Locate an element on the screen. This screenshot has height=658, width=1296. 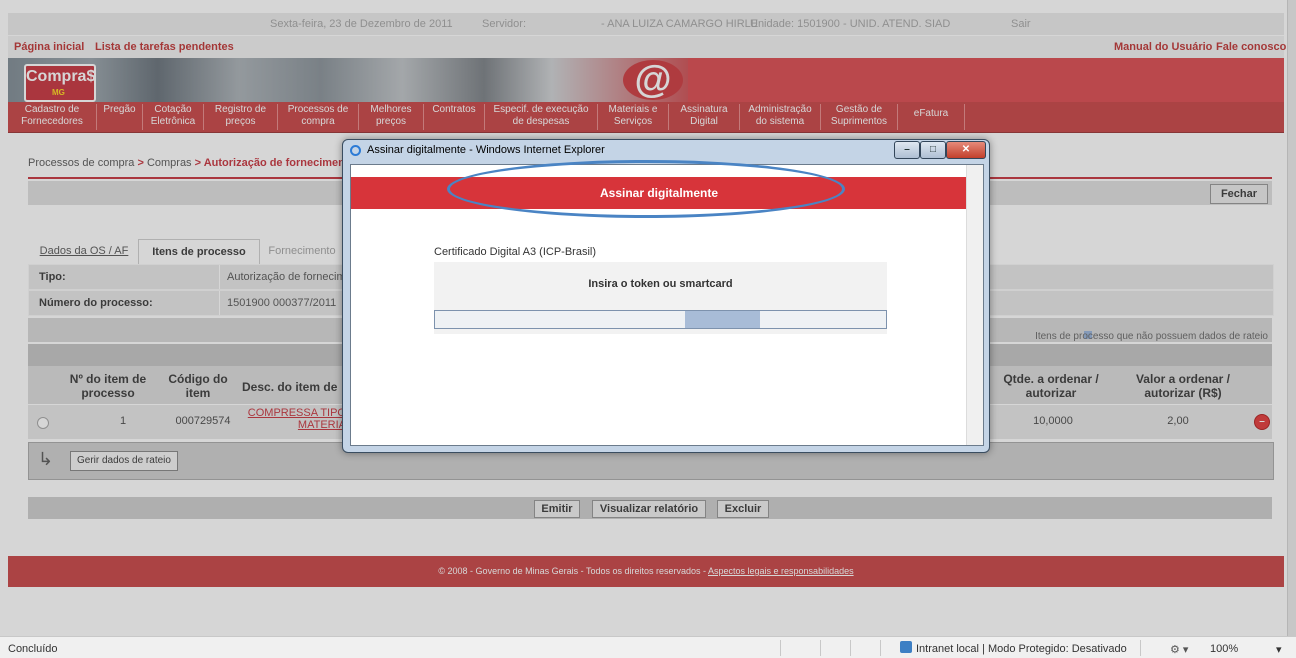
certificate-label: Certificado Digital A3 (ICP-Brasil) is located at coordinates (515, 252).